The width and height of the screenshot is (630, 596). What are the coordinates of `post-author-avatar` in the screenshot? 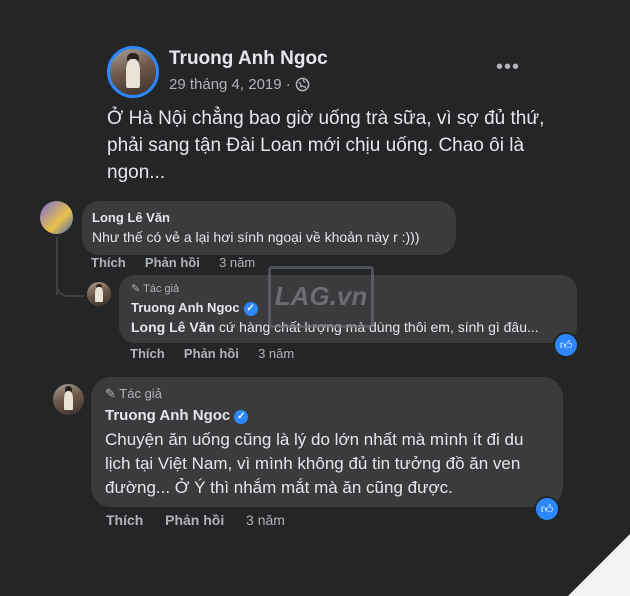 It's located at (133, 72).